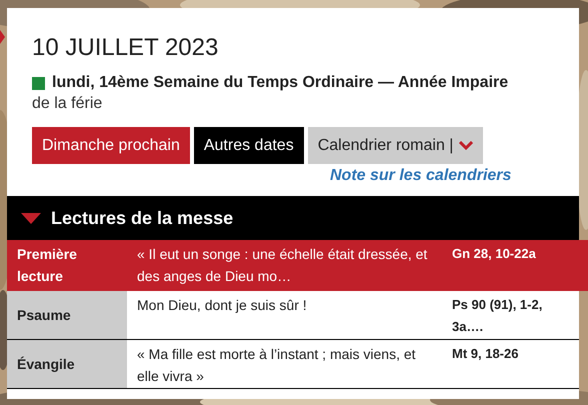  I want to click on reading-reference: Ps 90 (91), 1-2, 3a…., so click(497, 316).